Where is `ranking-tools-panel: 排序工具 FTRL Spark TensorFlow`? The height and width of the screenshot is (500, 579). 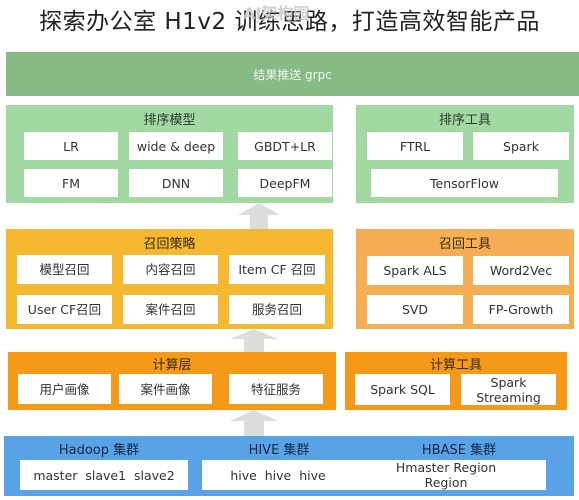
ranking-tools-panel: 排序工具 FTRL Spark TensorFlow is located at coordinates (465, 154).